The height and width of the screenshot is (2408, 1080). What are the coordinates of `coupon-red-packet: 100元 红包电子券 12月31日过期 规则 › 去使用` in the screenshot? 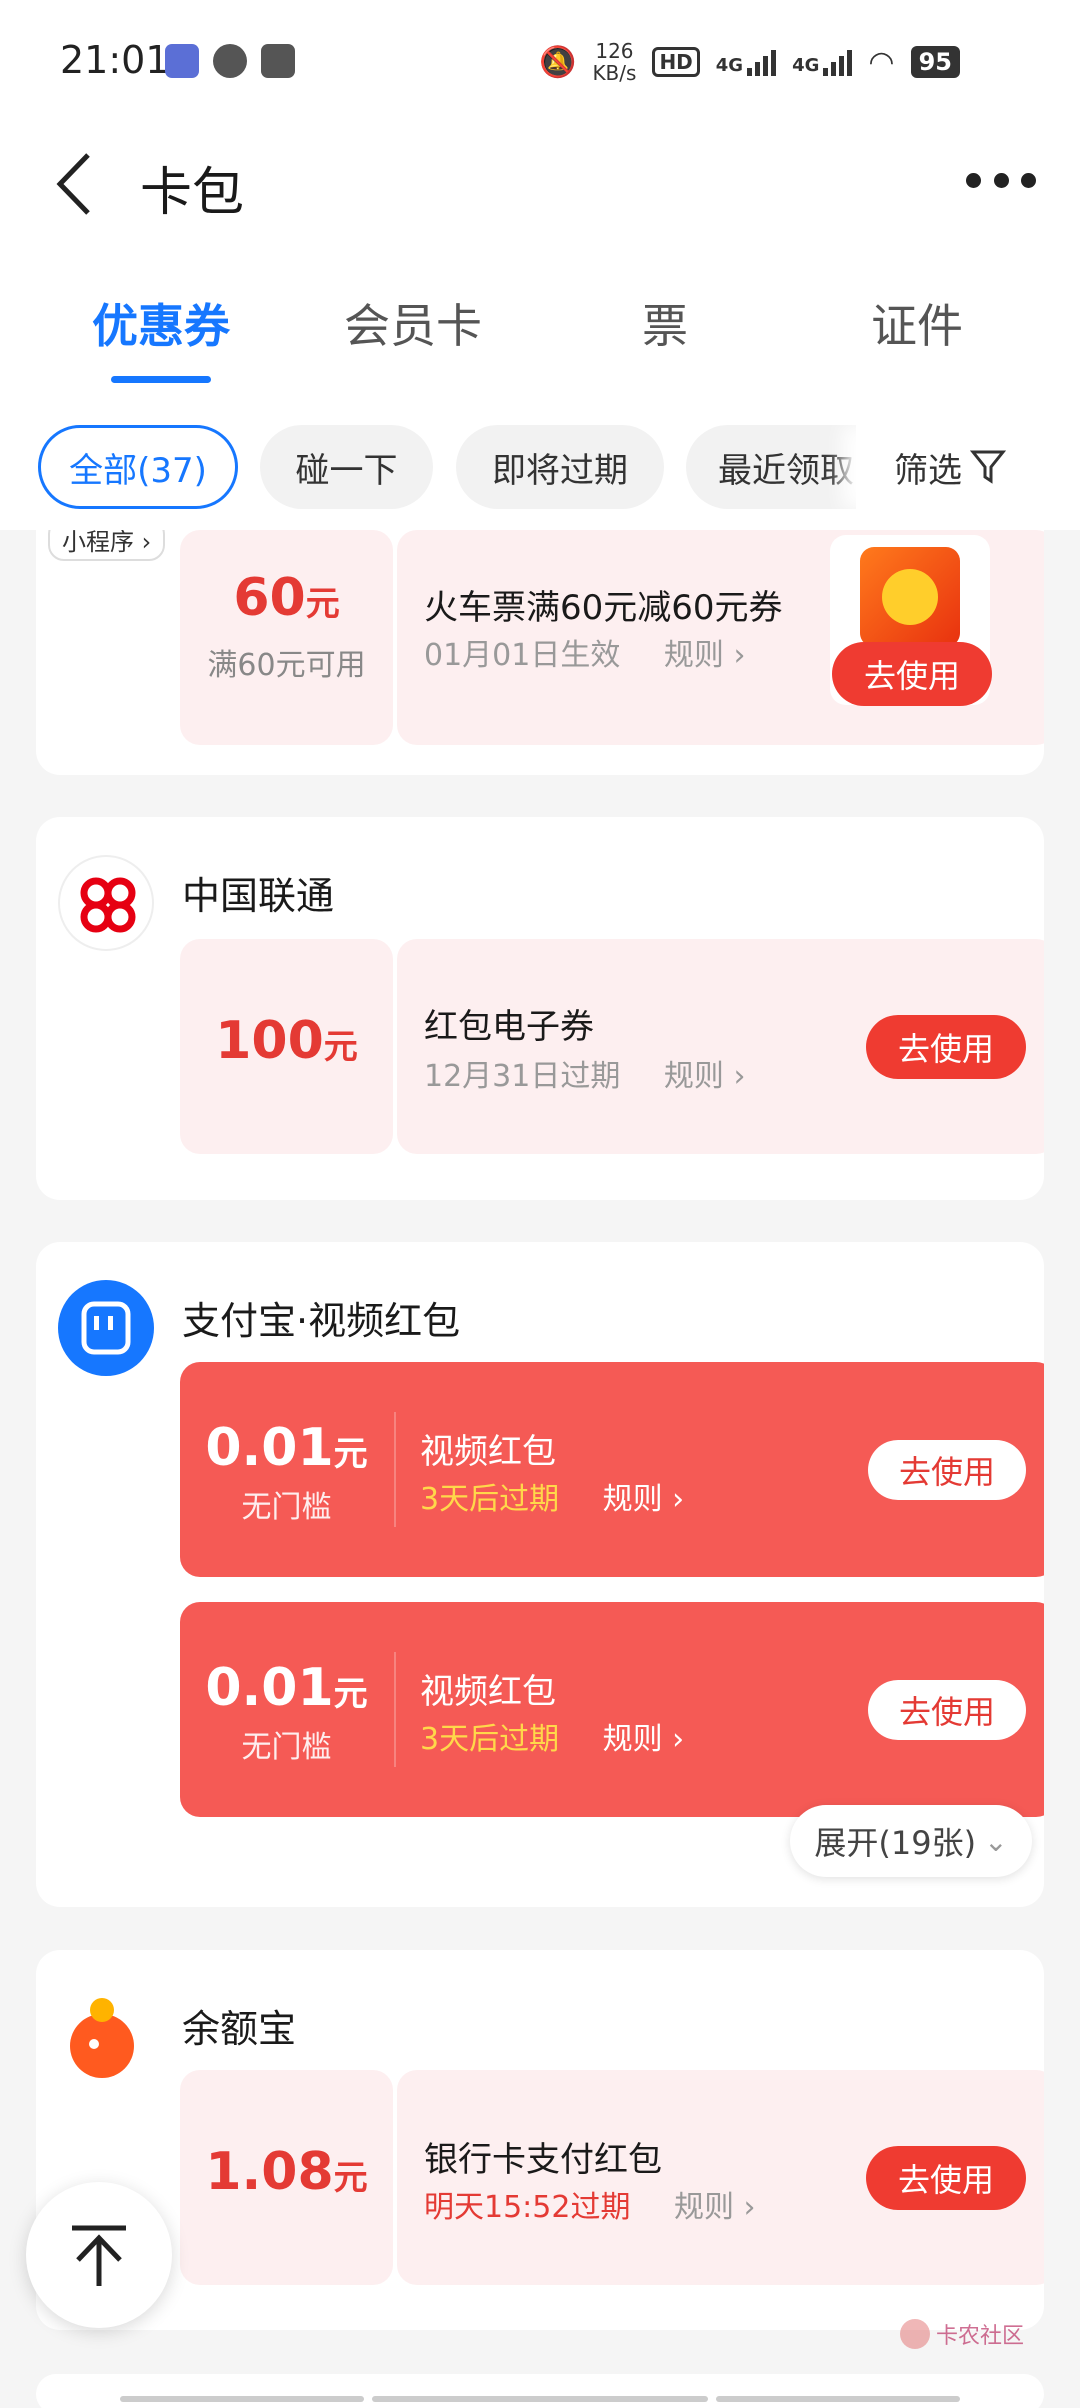 It's located at (612, 1046).